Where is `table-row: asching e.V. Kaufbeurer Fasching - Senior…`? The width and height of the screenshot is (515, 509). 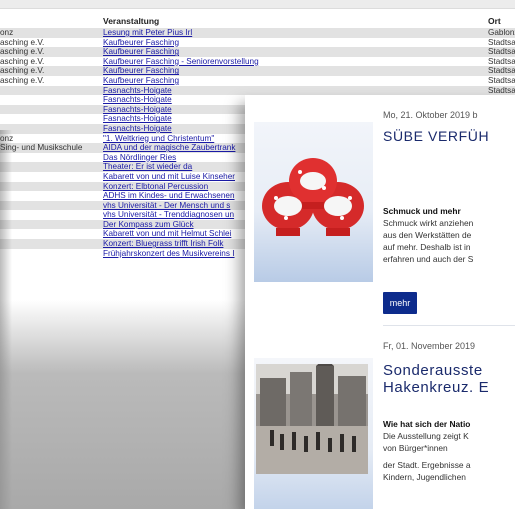 table-row: asching e.V. Kaufbeurer Fasching - Senior… is located at coordinates (257, 62).